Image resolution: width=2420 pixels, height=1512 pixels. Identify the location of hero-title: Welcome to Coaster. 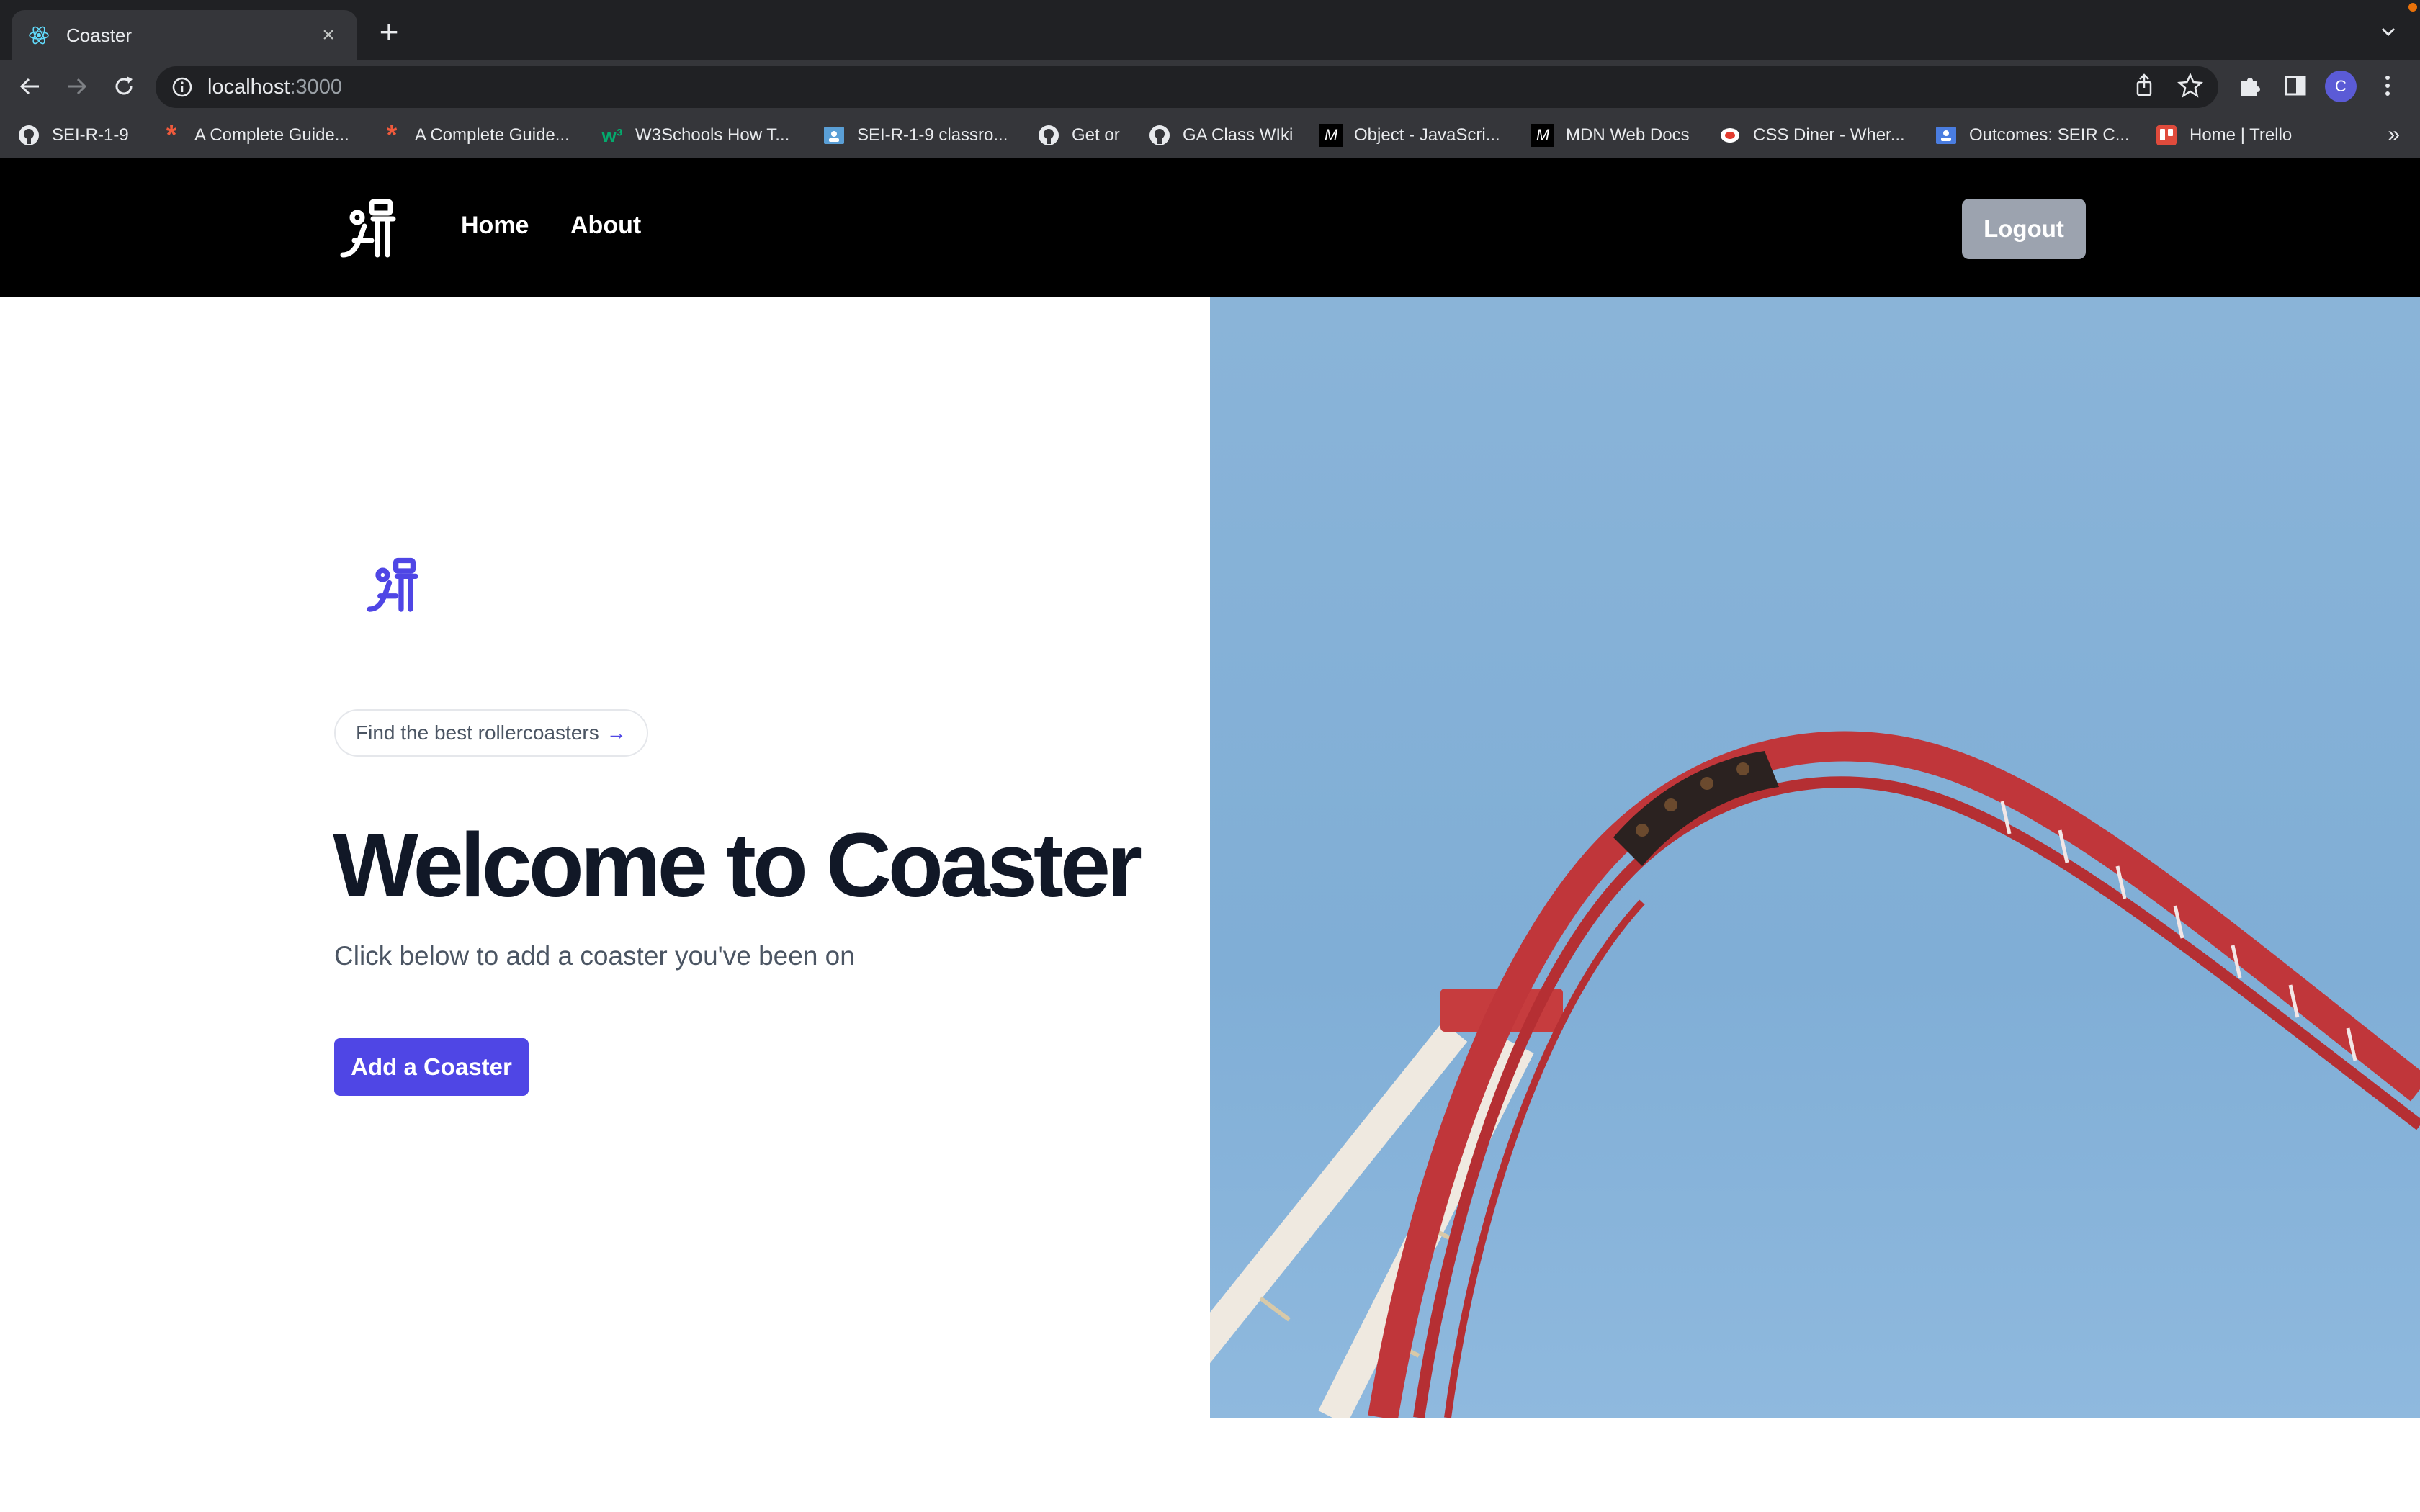
(737, 865).